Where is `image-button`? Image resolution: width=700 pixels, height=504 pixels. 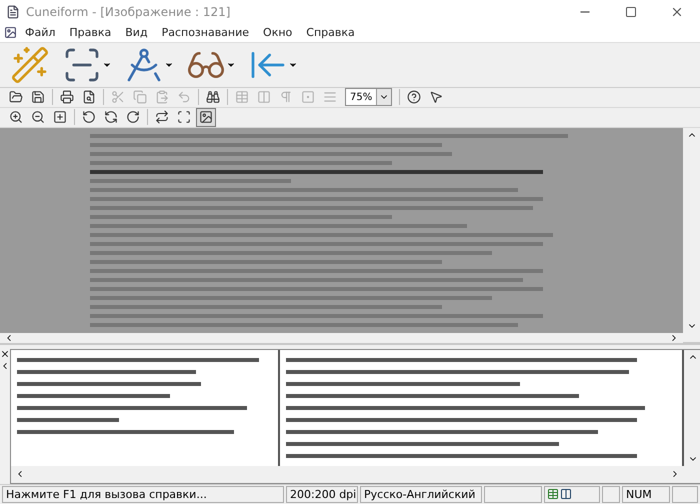
image-button is located at coordinates (206, 117).